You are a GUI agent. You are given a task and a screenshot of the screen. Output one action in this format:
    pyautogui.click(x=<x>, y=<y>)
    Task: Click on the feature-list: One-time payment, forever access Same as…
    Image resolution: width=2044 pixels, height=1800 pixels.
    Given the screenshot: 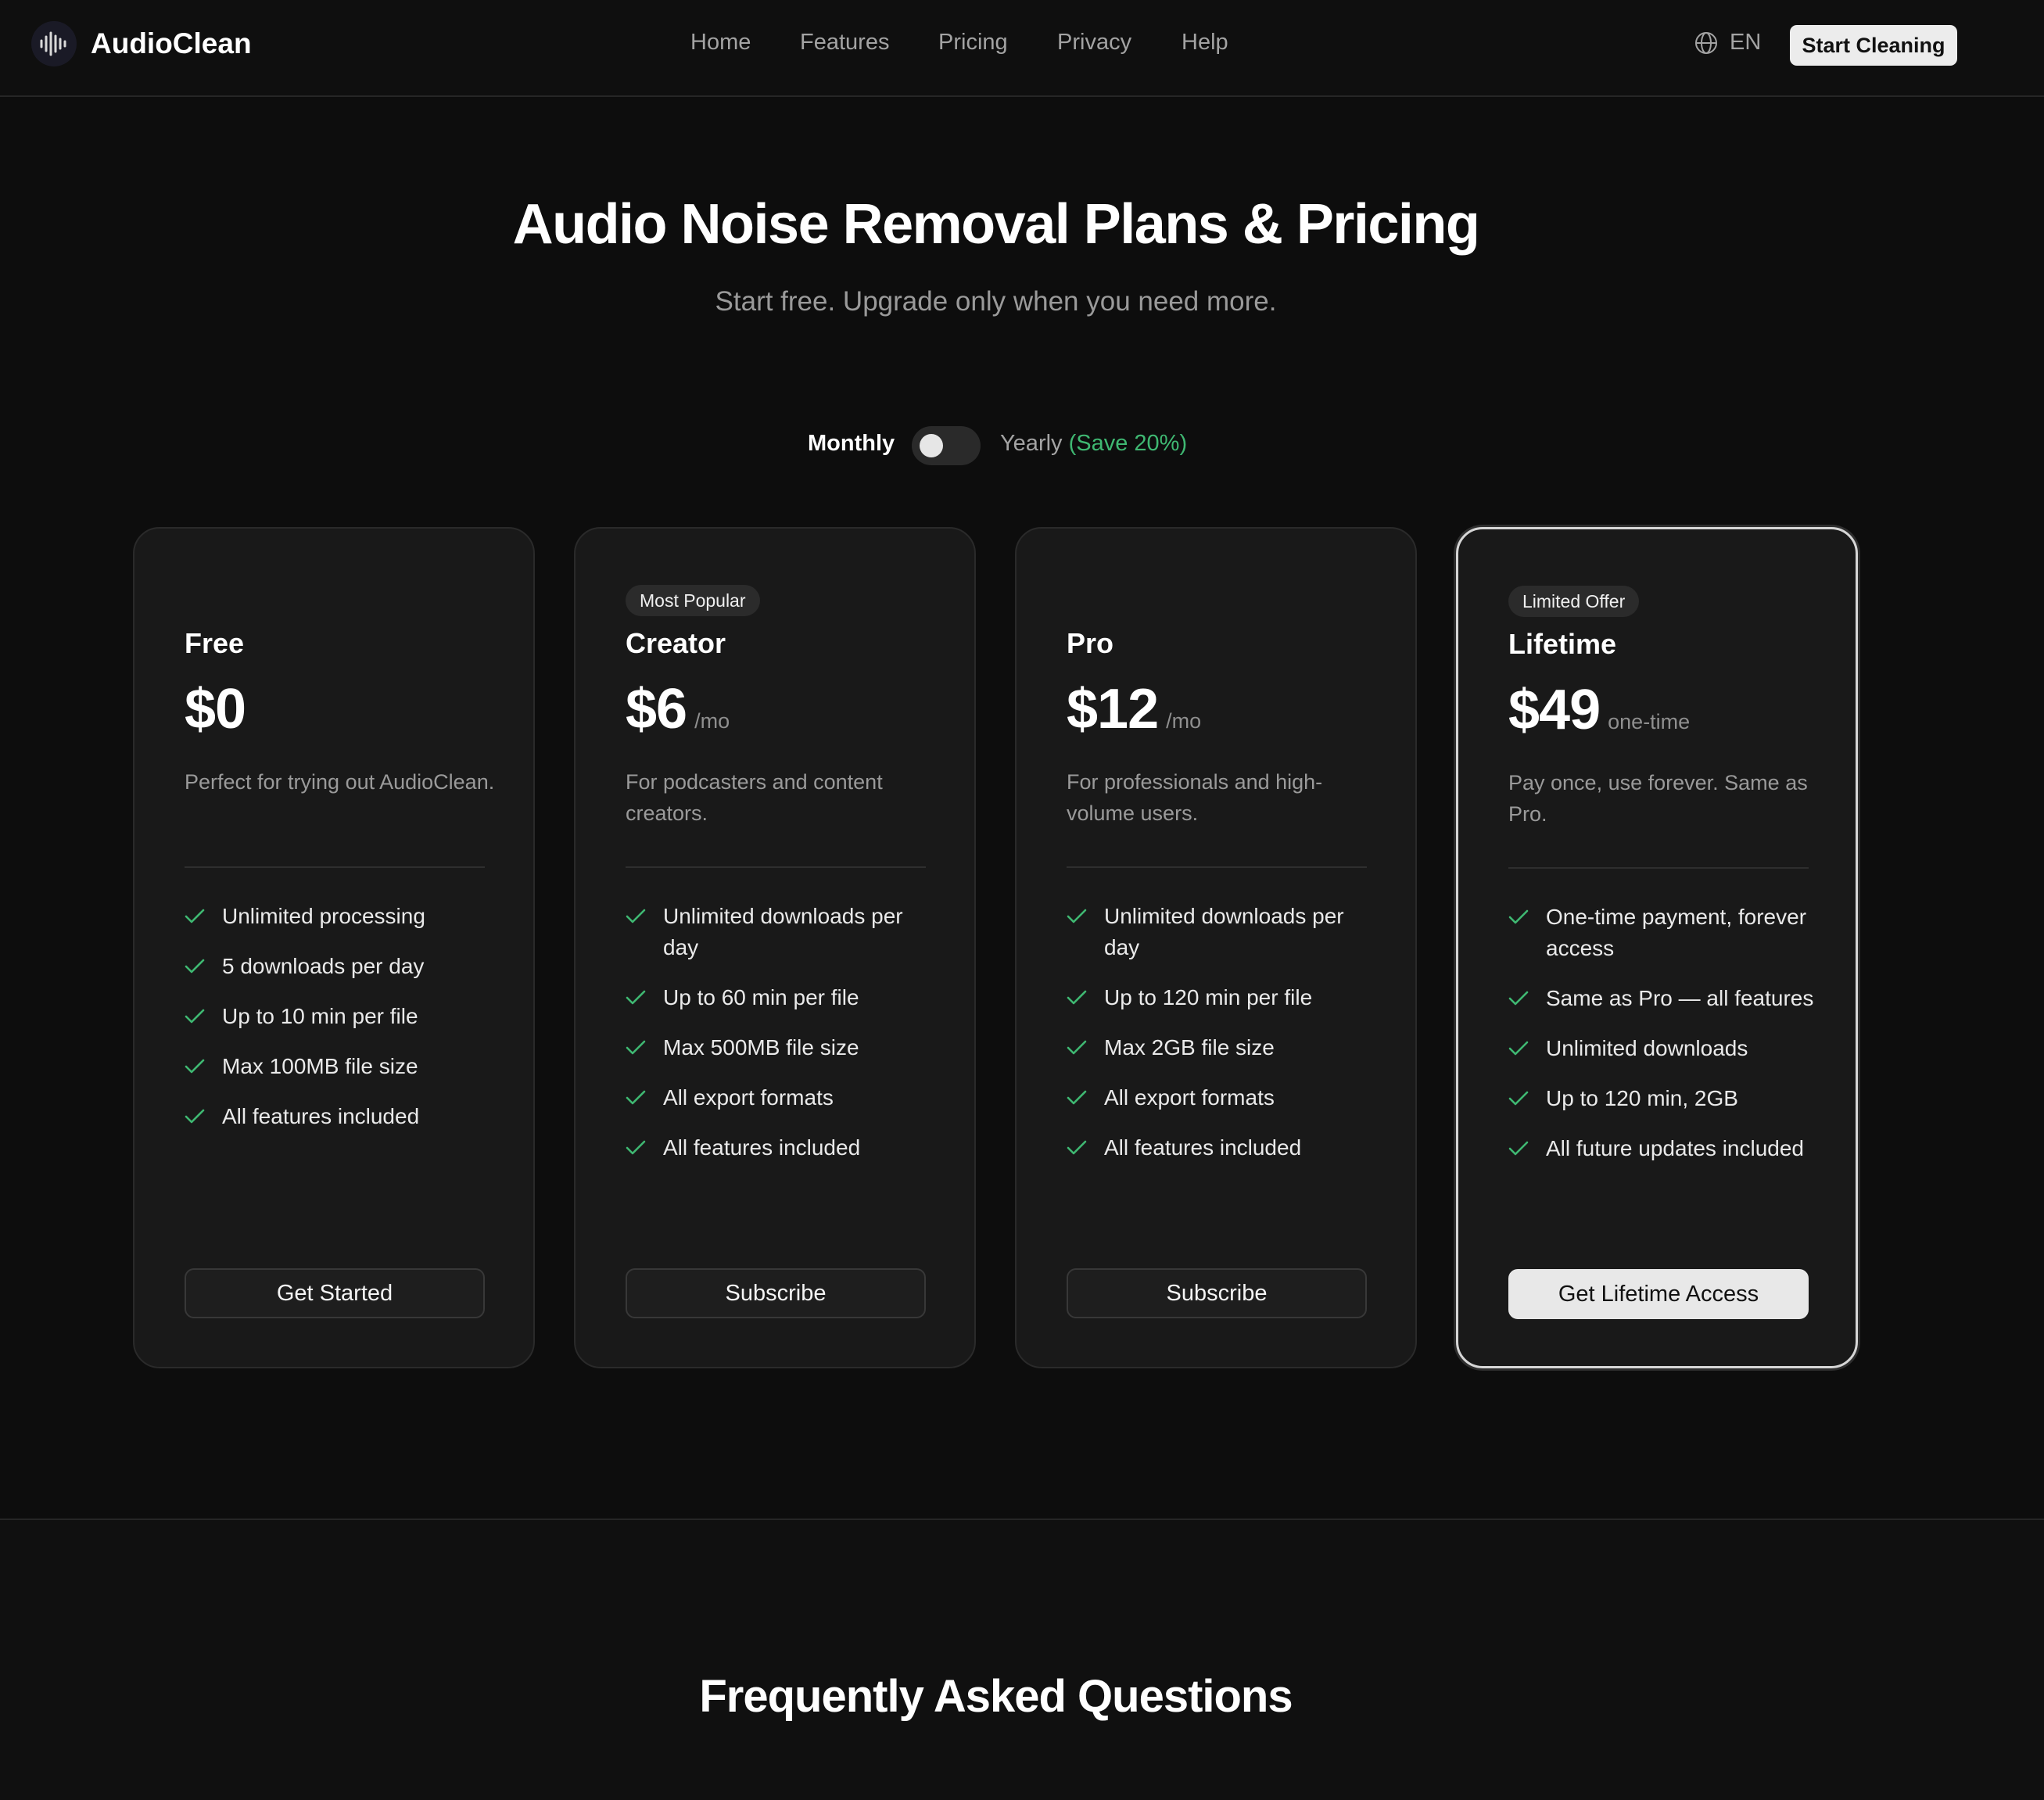 What is the action you would take?
    pyautogui.click(x=1665, y=1042)
    